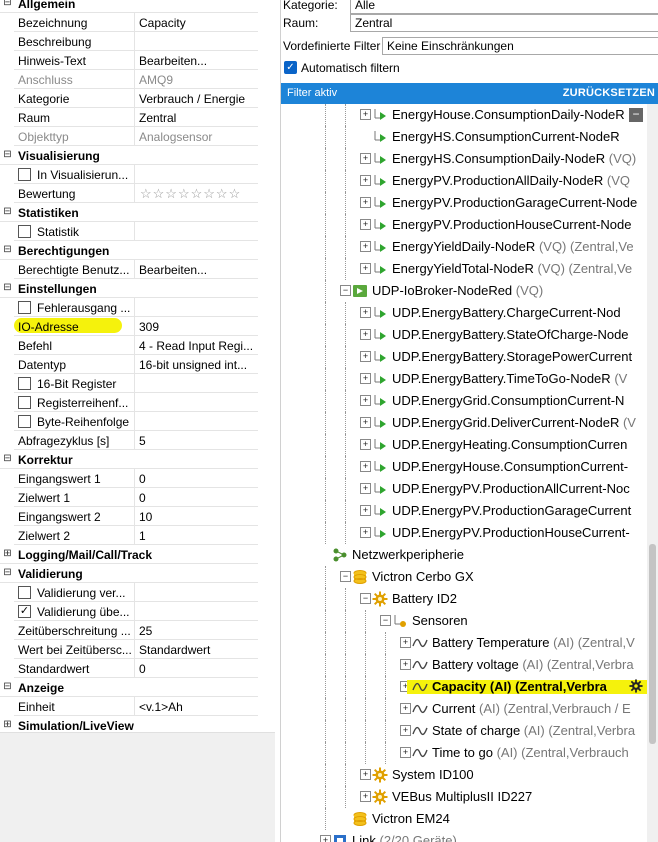 This screenshot has width=658, height=842. Describe the element at coordinates (652, 473) in the screenshot. I see `tree-scrollbar` at that location.